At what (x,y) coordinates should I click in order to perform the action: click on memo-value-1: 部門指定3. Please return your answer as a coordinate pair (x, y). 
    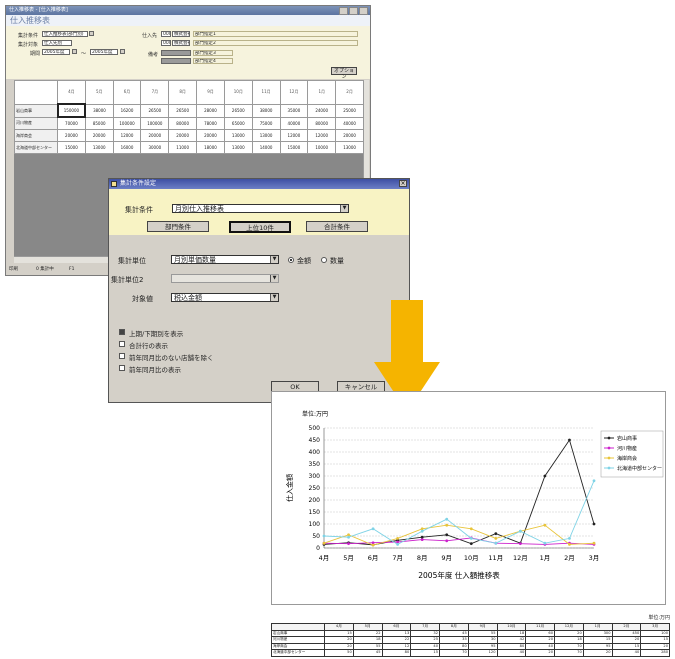
    Looking at the image, I should click on (213, 53).